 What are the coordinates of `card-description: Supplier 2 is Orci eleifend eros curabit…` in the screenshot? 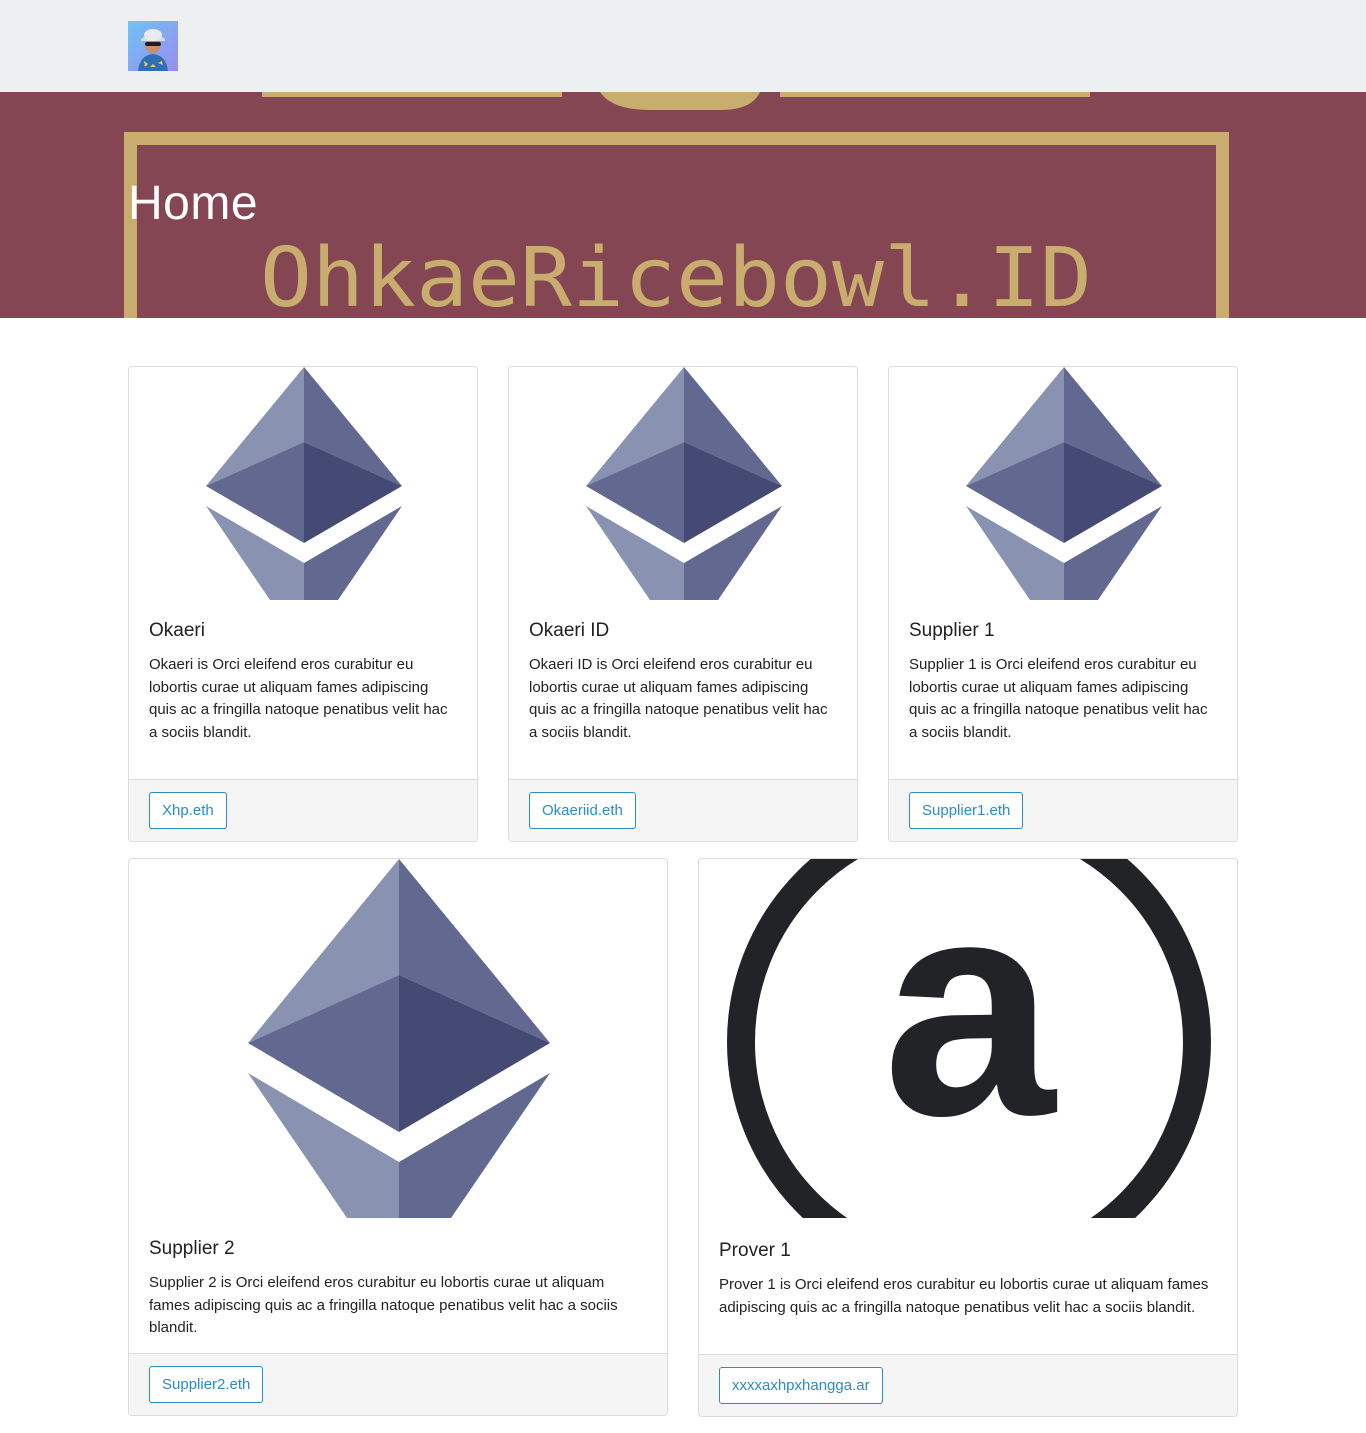 It's located at (383, 1305).